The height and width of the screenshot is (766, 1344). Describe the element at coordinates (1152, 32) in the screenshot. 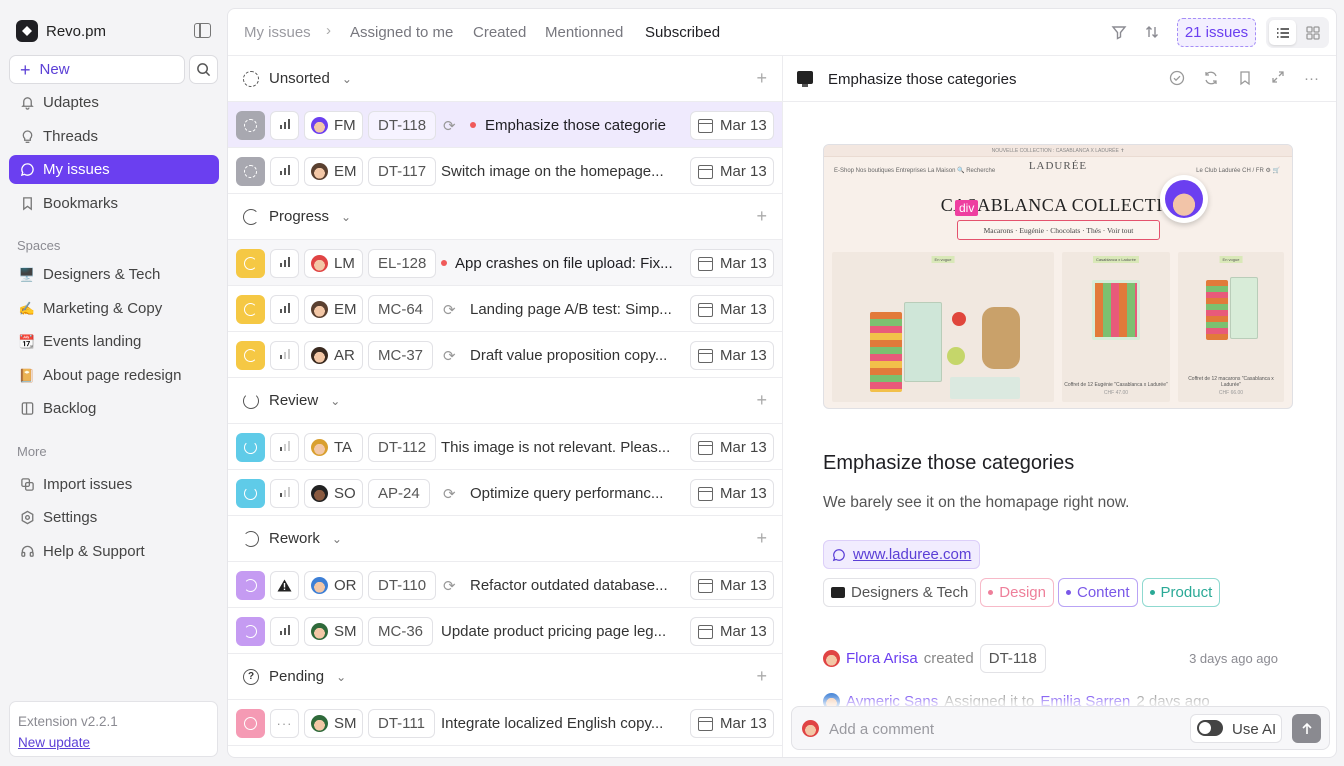

I see `sort-icon` at that location.